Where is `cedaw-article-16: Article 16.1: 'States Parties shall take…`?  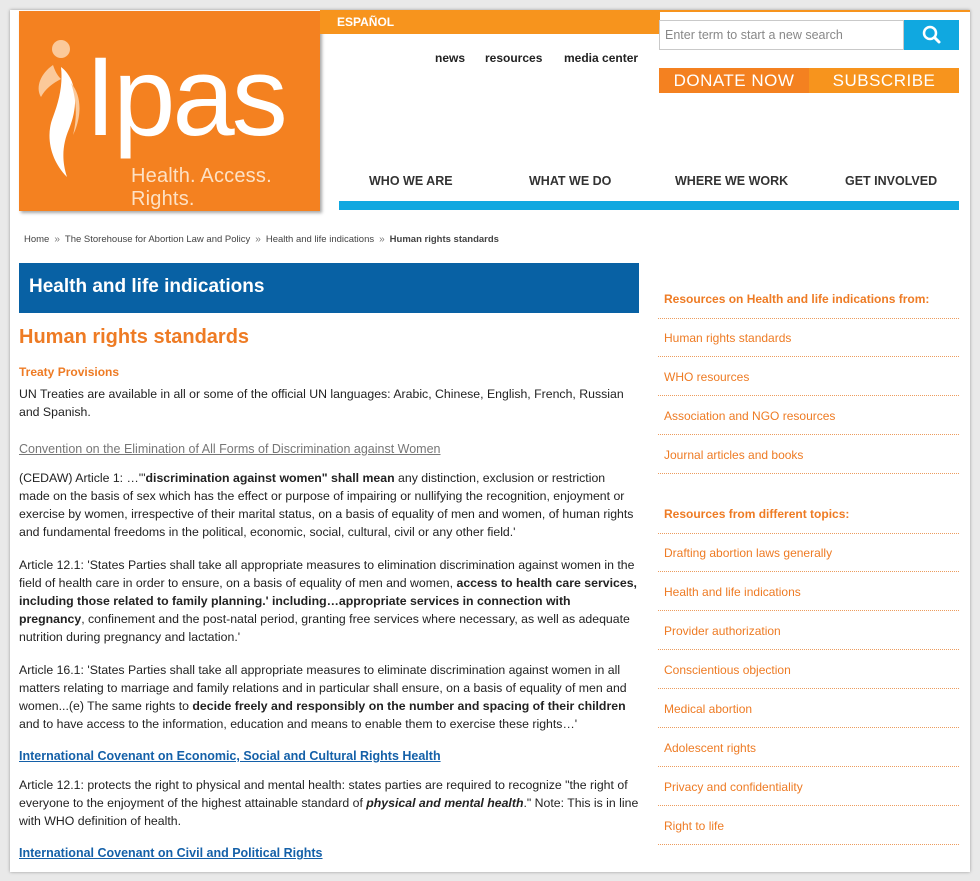 cedaw-article-16: Article 16.1: 'States Parties shall take… is located at coordinates (329, 697).